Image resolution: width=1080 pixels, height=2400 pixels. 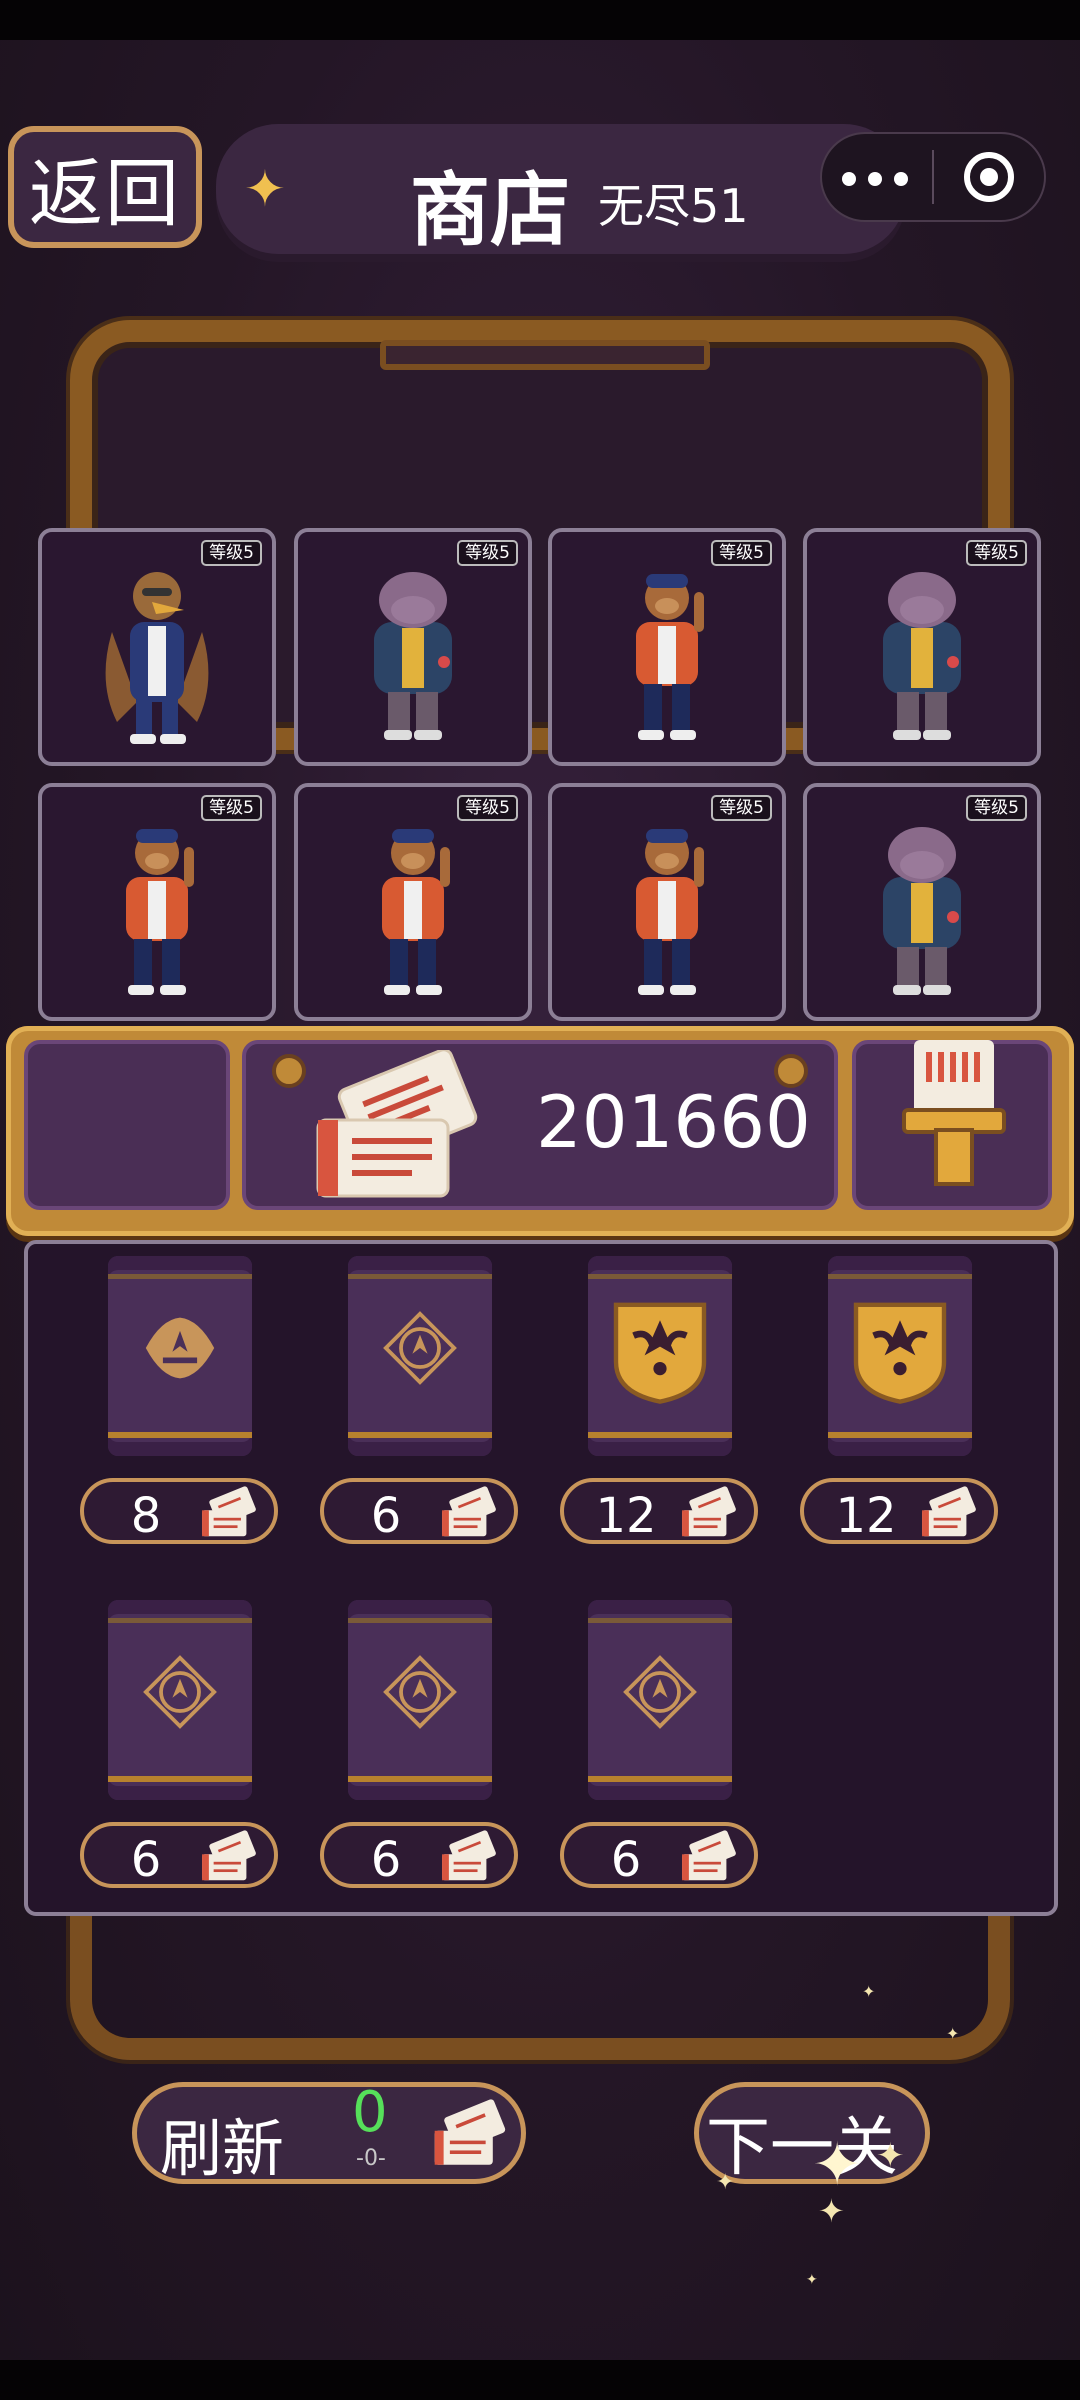 I want to click on more-options-icon, so click(x=875, y=178).